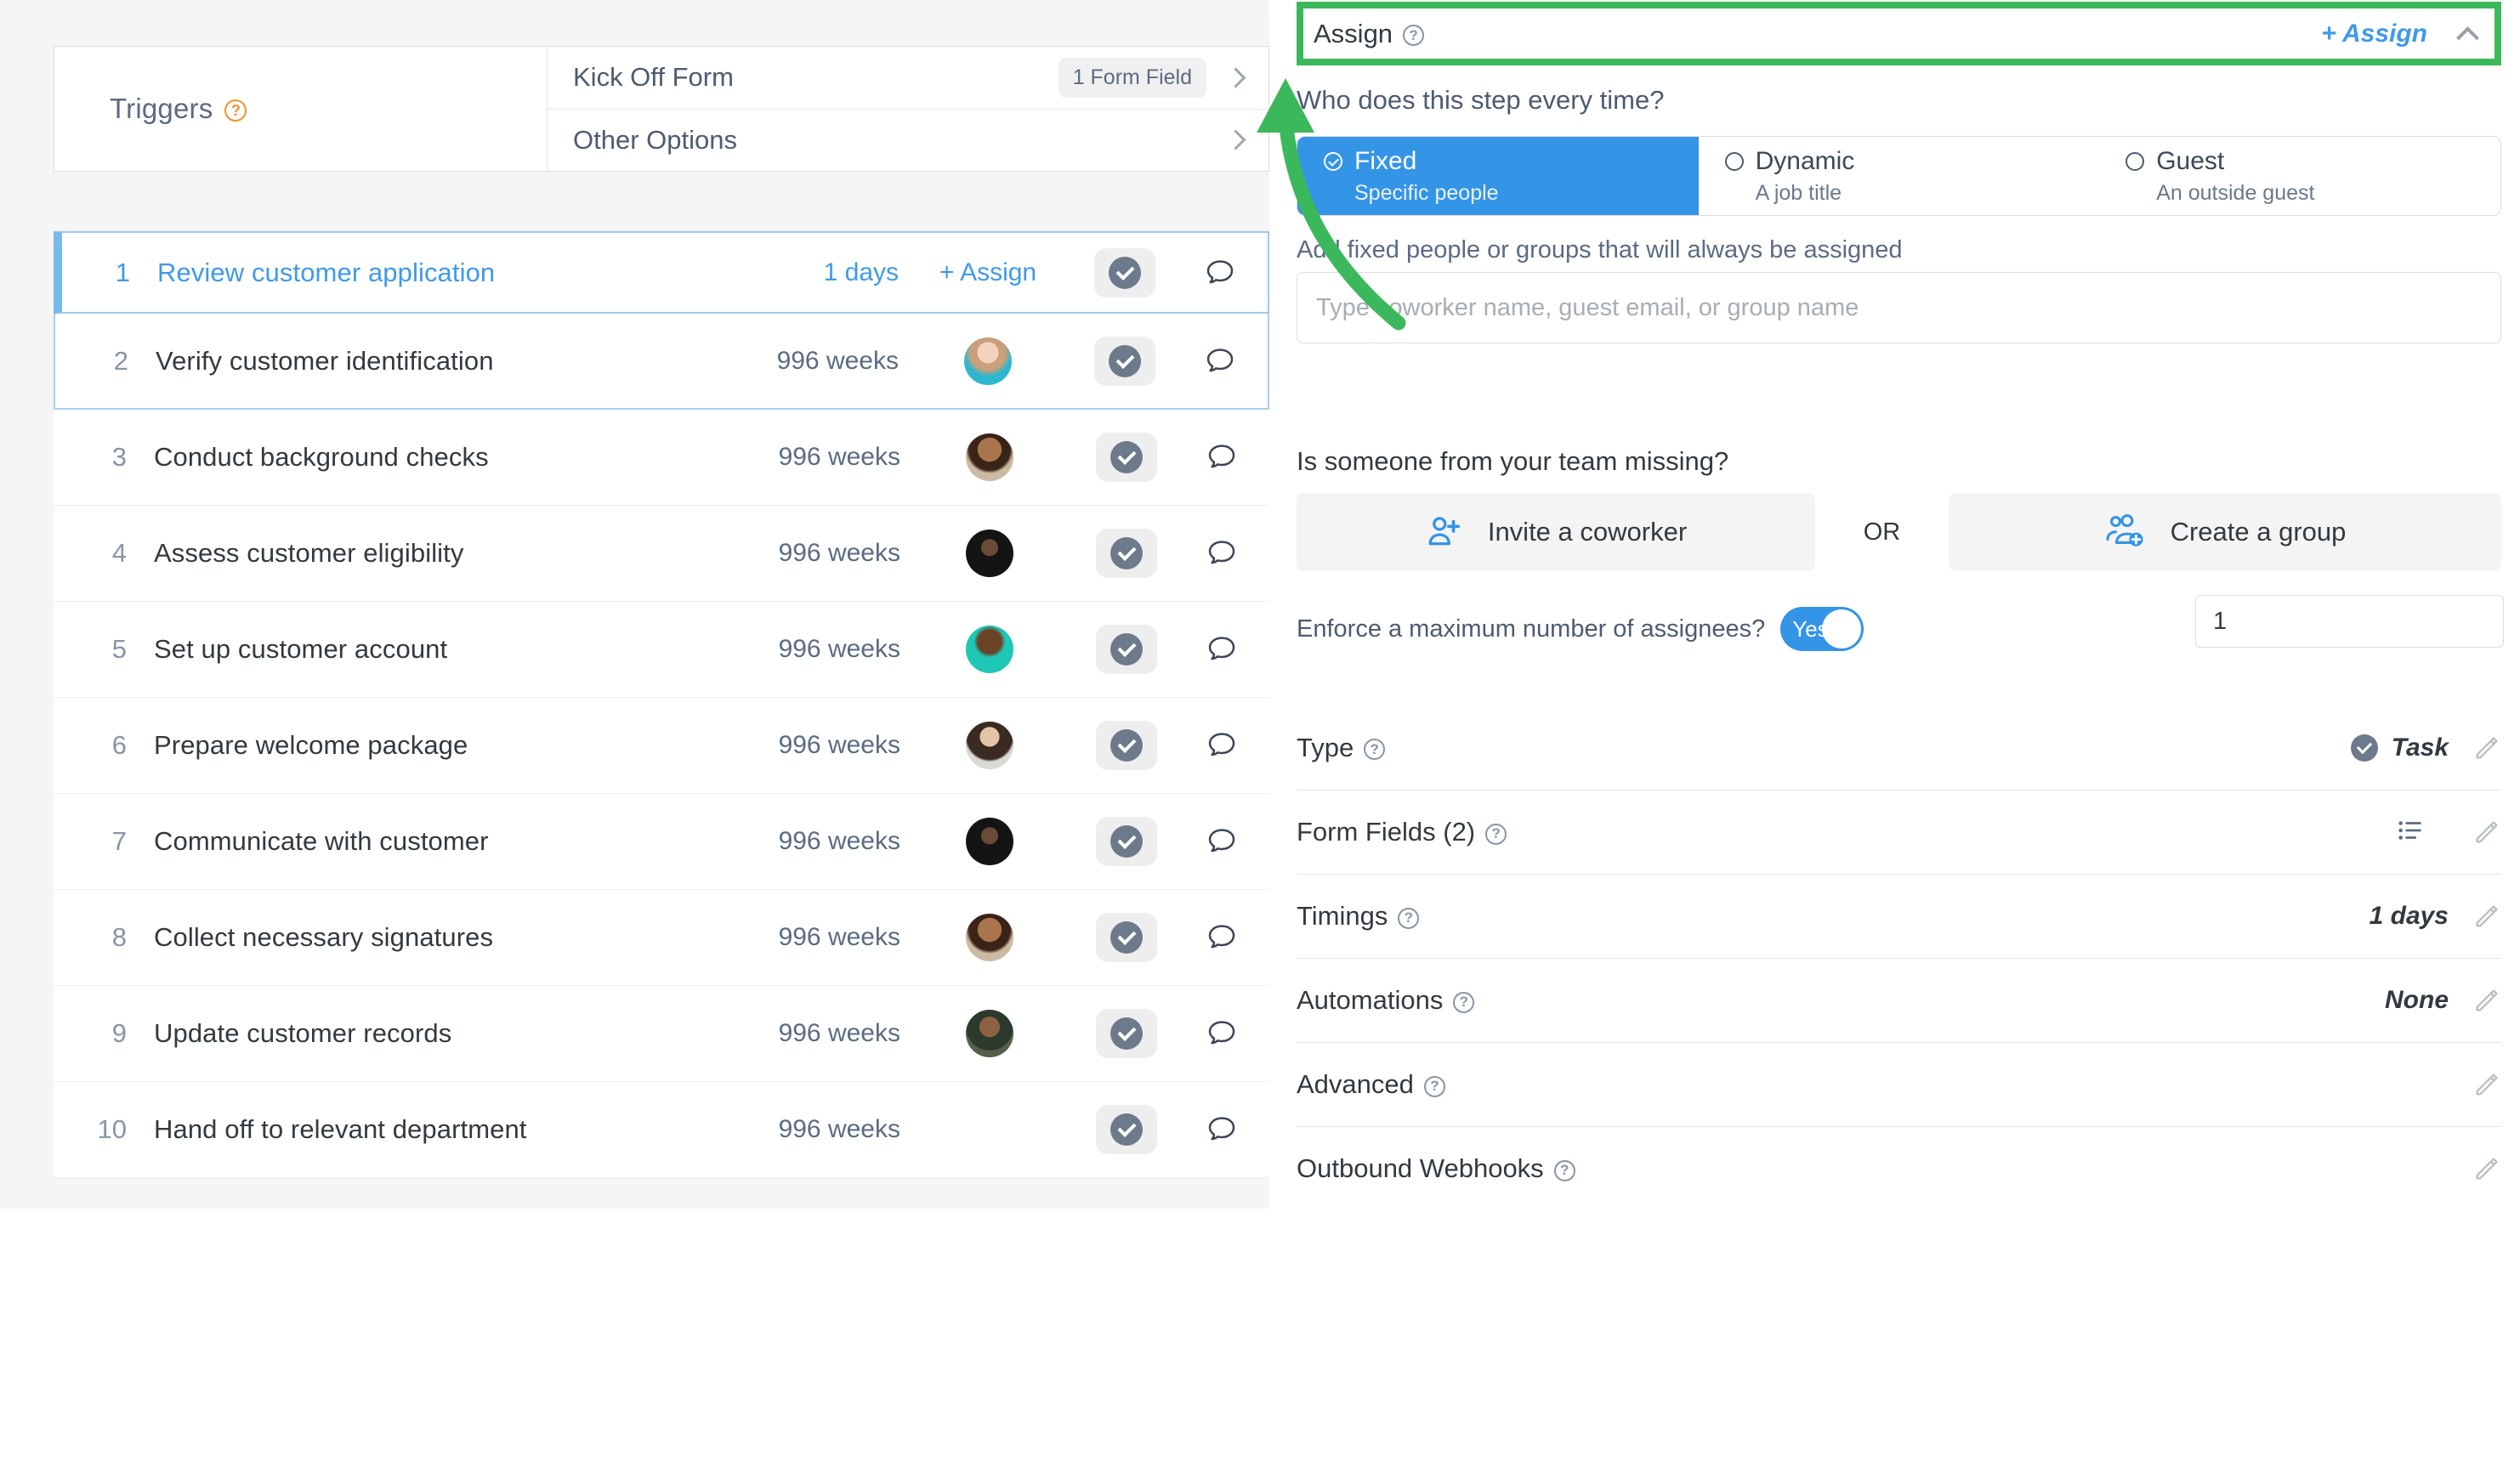  Describe the element at coordinates (805, 272) in the screenshot. I see `step-duration: 1 days` at that location.